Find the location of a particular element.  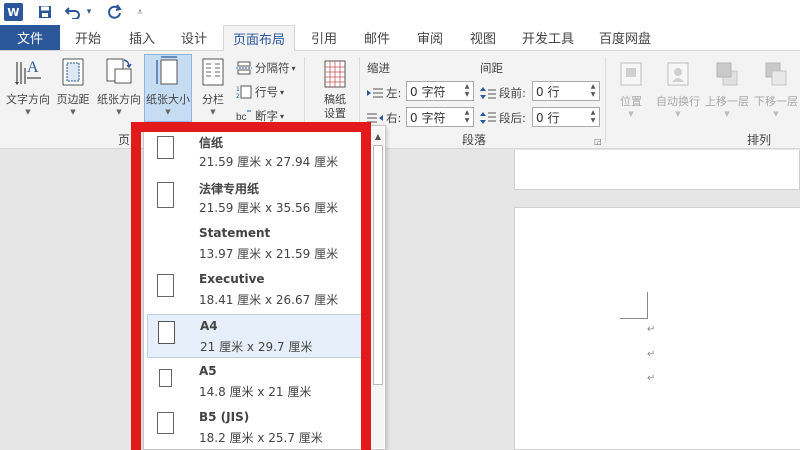

undo-dropdown-icon: ▾ is located at coordinates (89, 12).